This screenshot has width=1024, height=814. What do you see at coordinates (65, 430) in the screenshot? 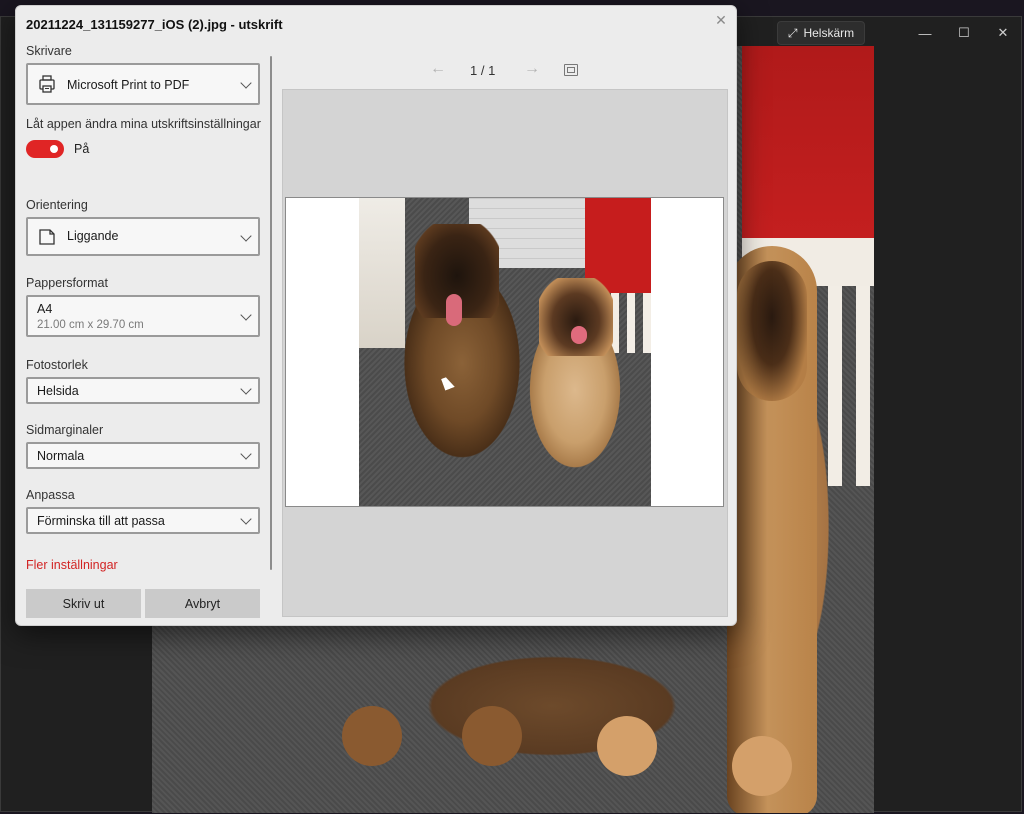
I see `margins-label: Sidmarginaler` at bounding box center [65, 430].